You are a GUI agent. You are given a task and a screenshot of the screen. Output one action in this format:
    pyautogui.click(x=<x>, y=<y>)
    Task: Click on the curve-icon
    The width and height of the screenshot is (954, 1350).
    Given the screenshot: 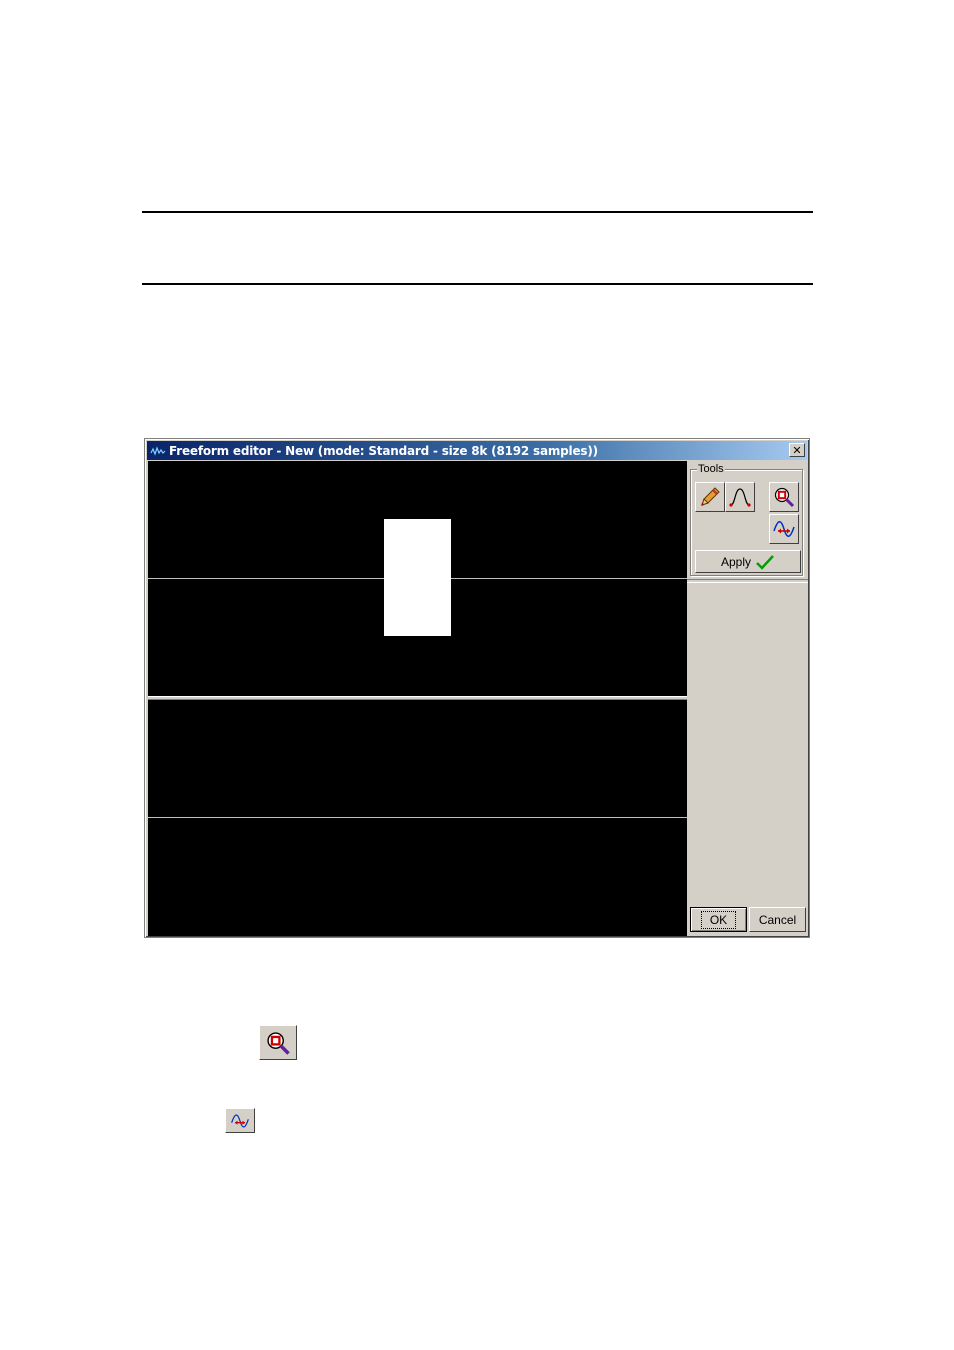 What is the action you would take?
    pyautogui.click(x=740, y=497)
    